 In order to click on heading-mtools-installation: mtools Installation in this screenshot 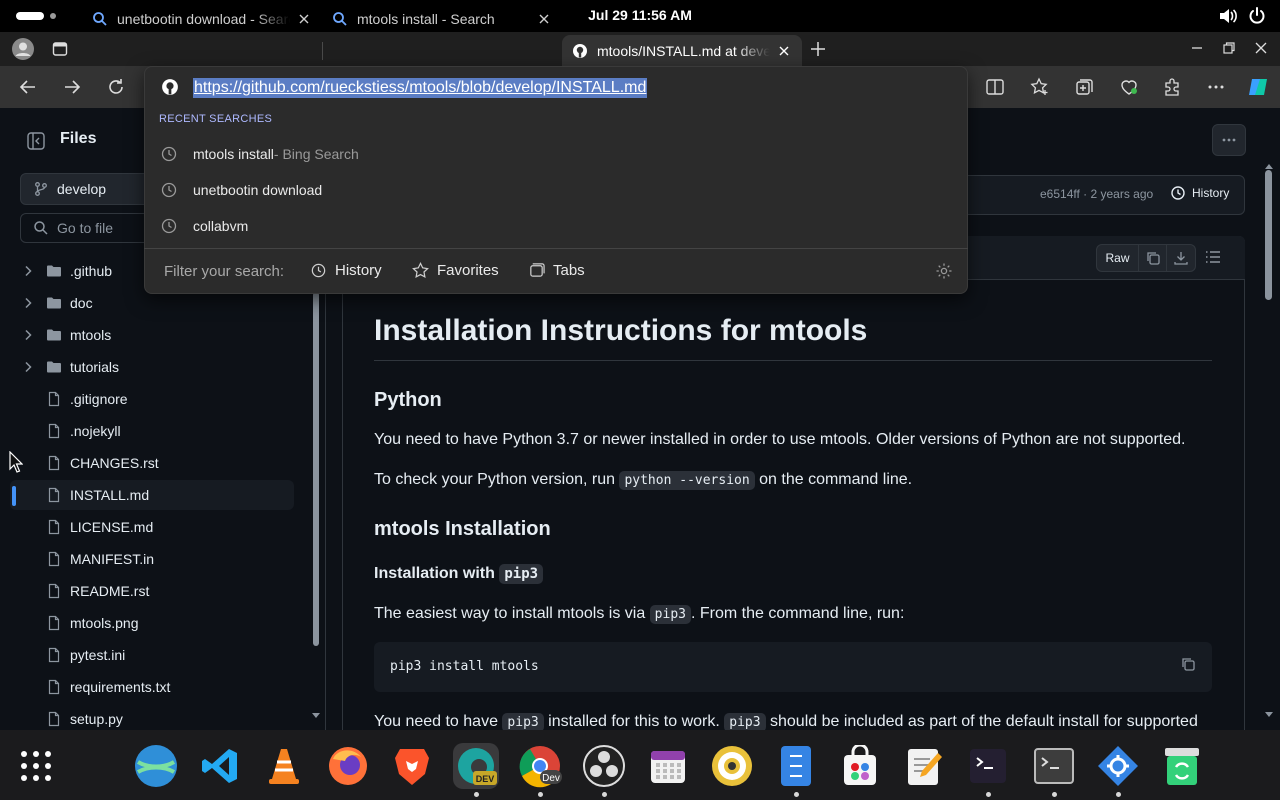, I will do `click(462, 529)`.